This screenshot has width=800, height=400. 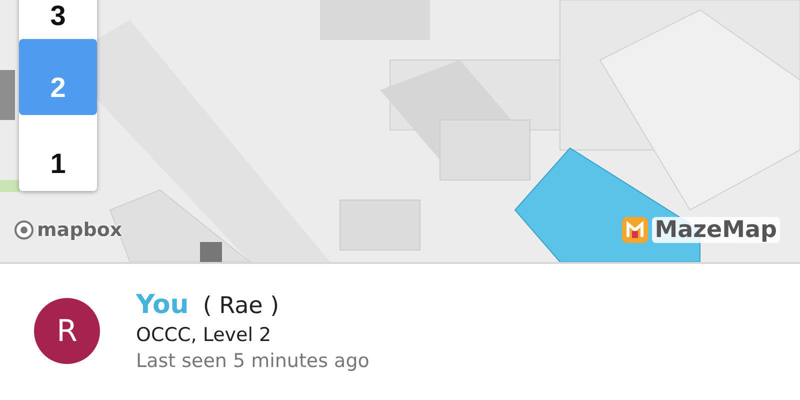 I want to click on user-name: You, so click(x=162, y=305).